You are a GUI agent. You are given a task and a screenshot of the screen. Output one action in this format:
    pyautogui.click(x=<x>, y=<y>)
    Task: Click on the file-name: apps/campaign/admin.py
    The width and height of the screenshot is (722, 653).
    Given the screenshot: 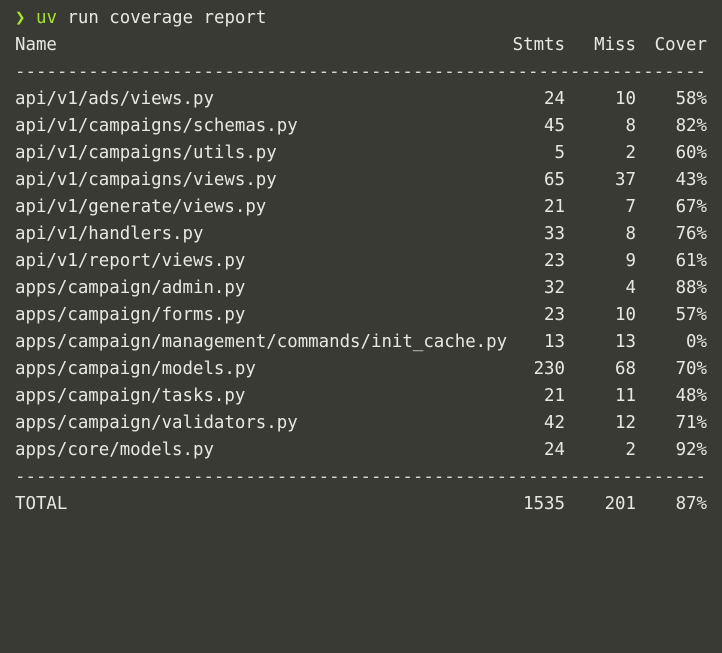 What is the action you would take?
    pyautogui.click(x=130, y=288)
    